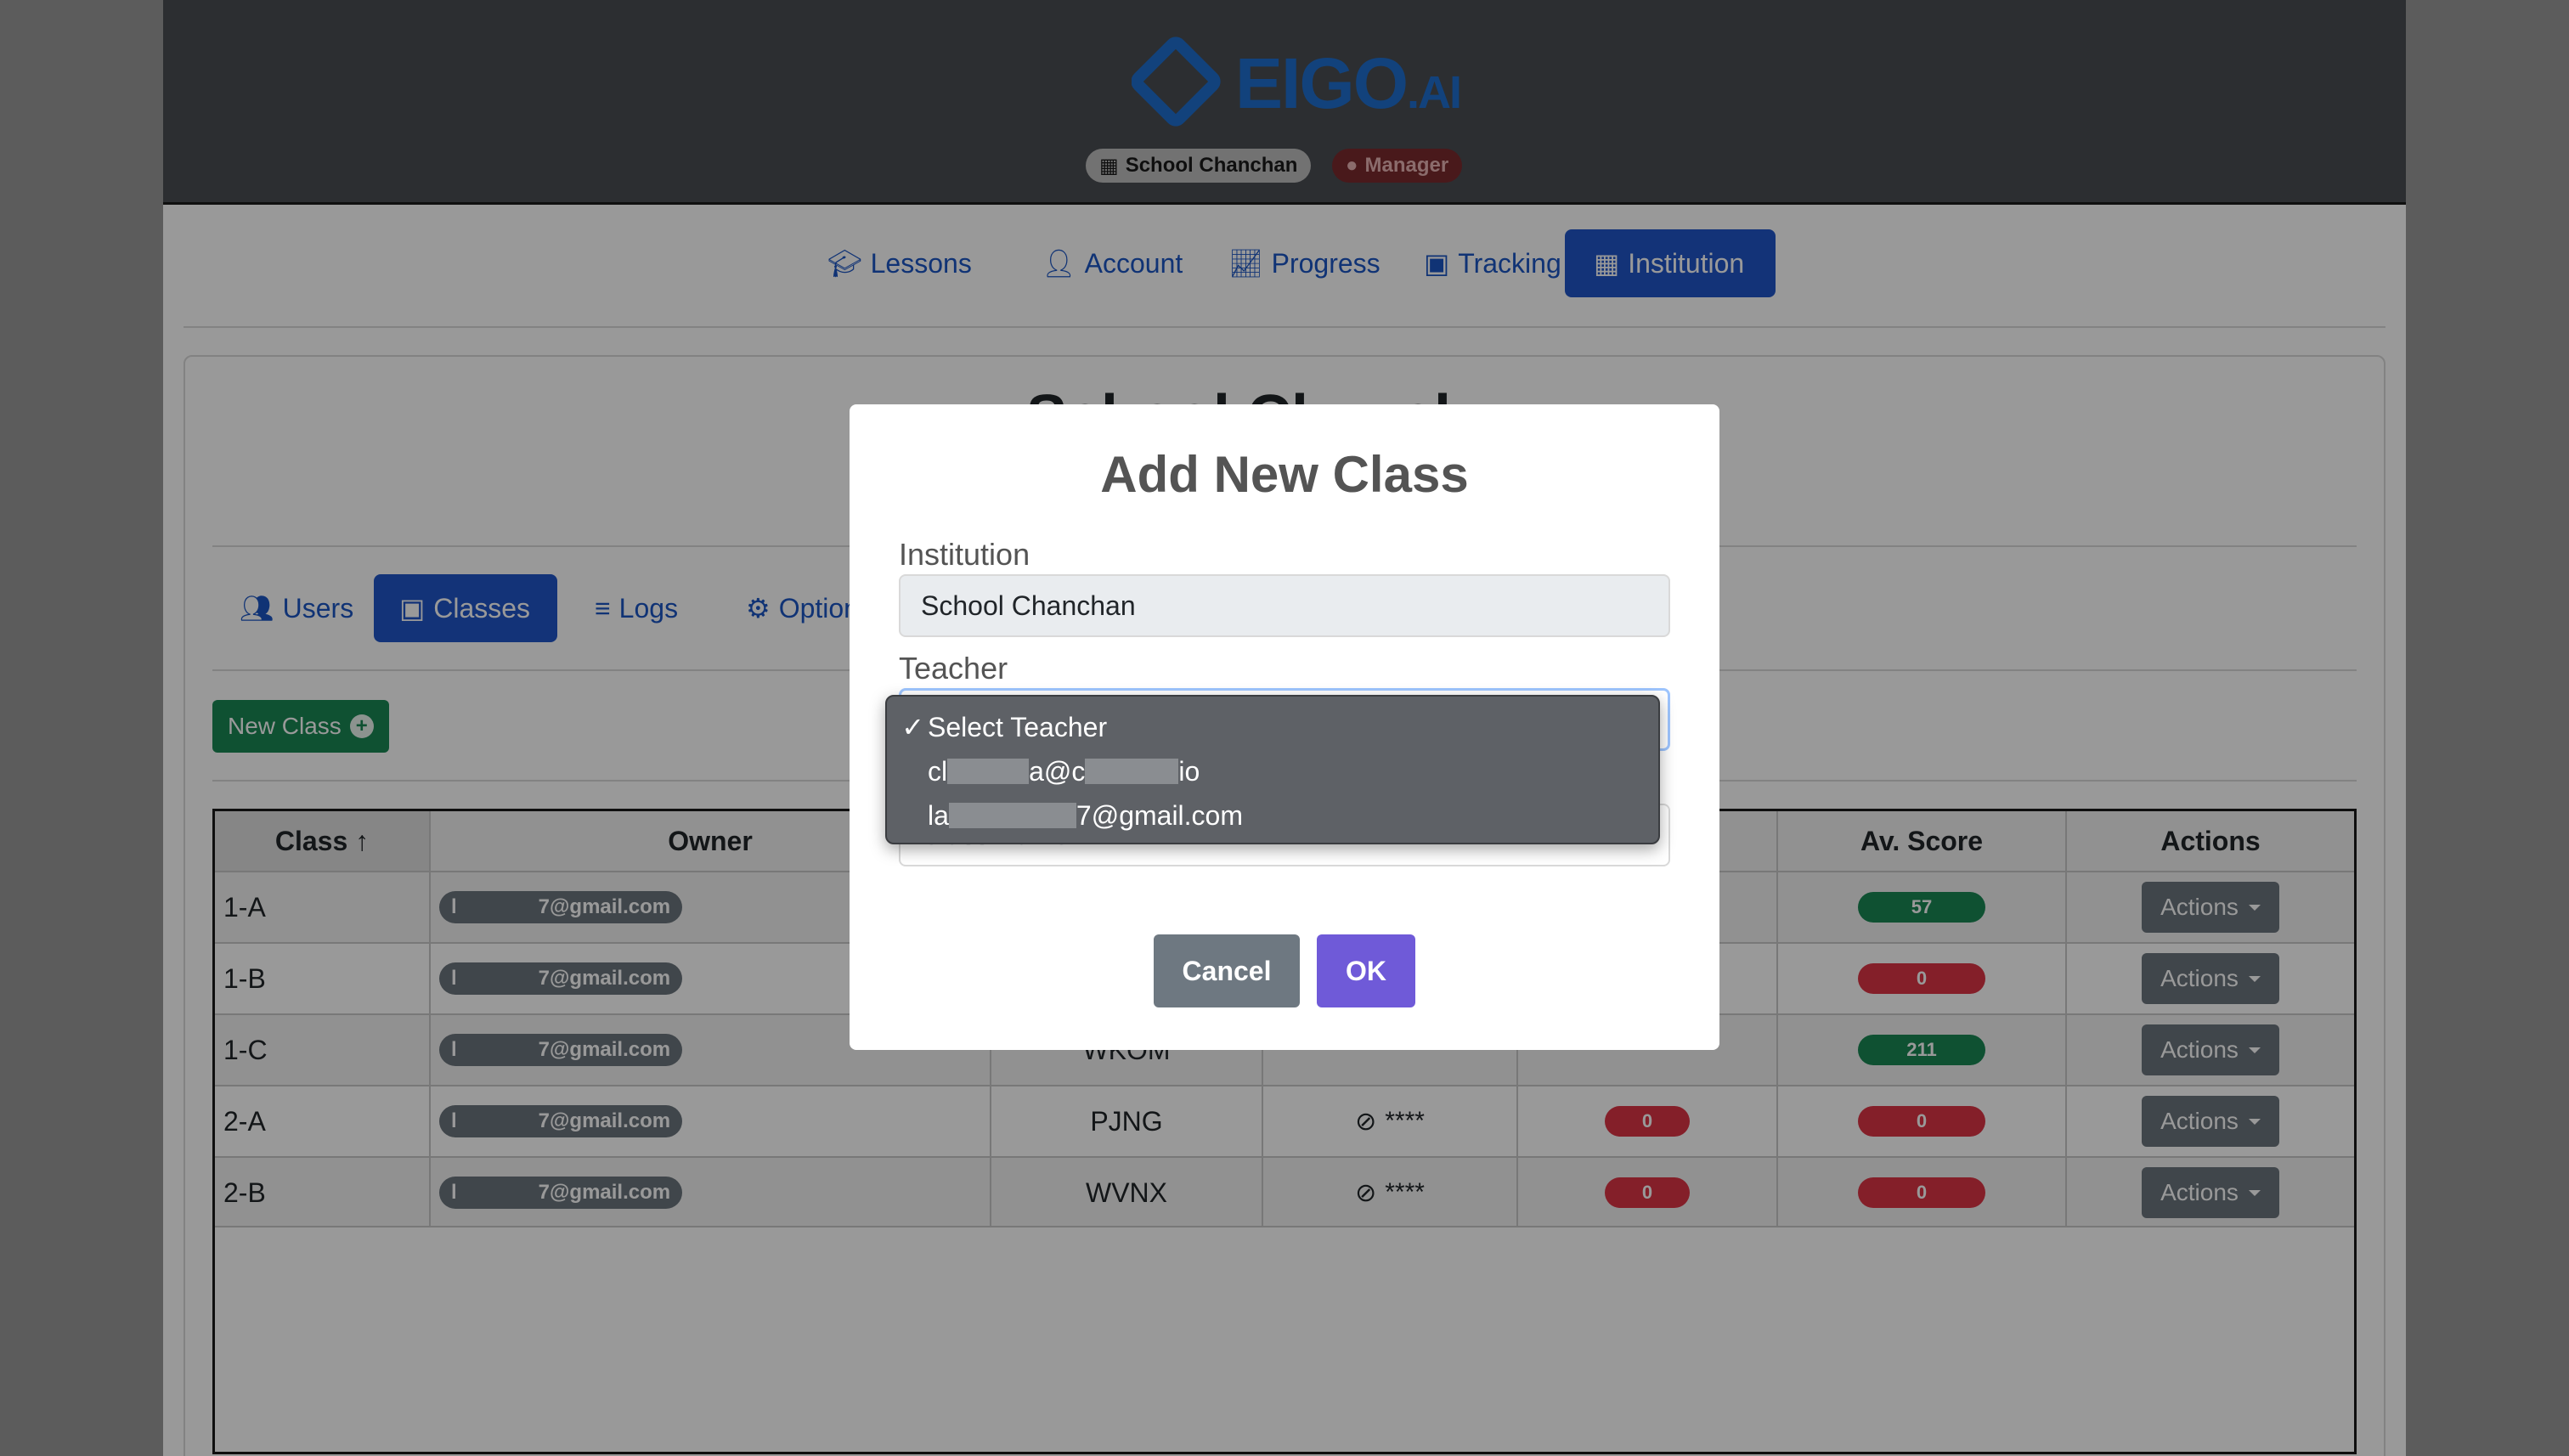 The image size is (2569, 1456). I want to click on dropdown-option-select-teacher: ✓ Select Teacher, so click(1272, 727).